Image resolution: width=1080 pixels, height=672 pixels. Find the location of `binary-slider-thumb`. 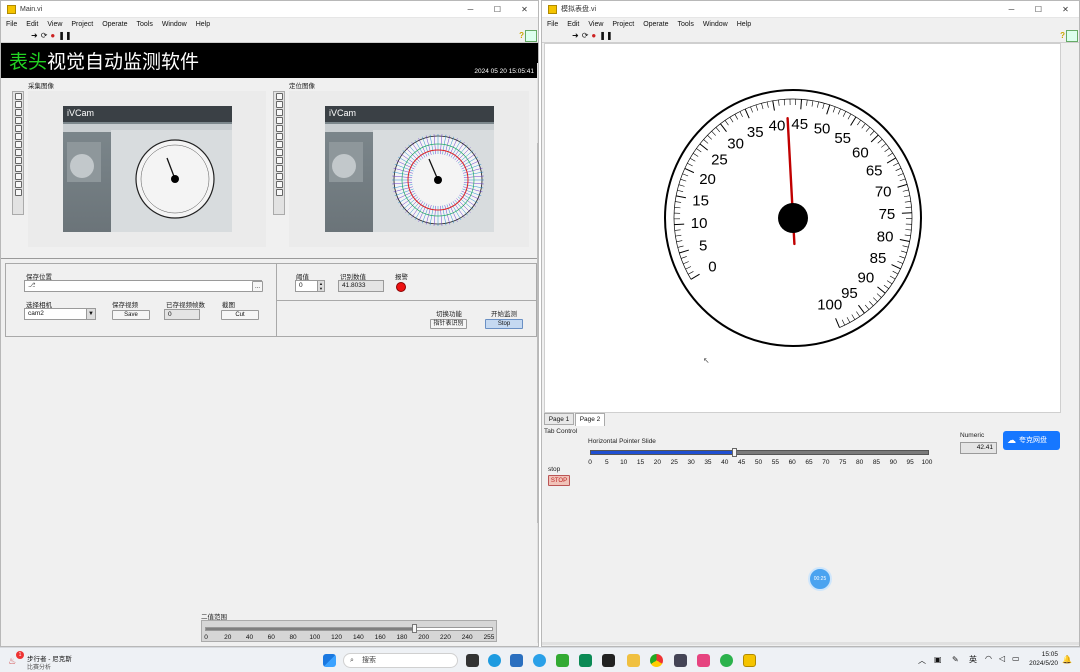

binary-slider-thumb is located at coordinates (415, 628).